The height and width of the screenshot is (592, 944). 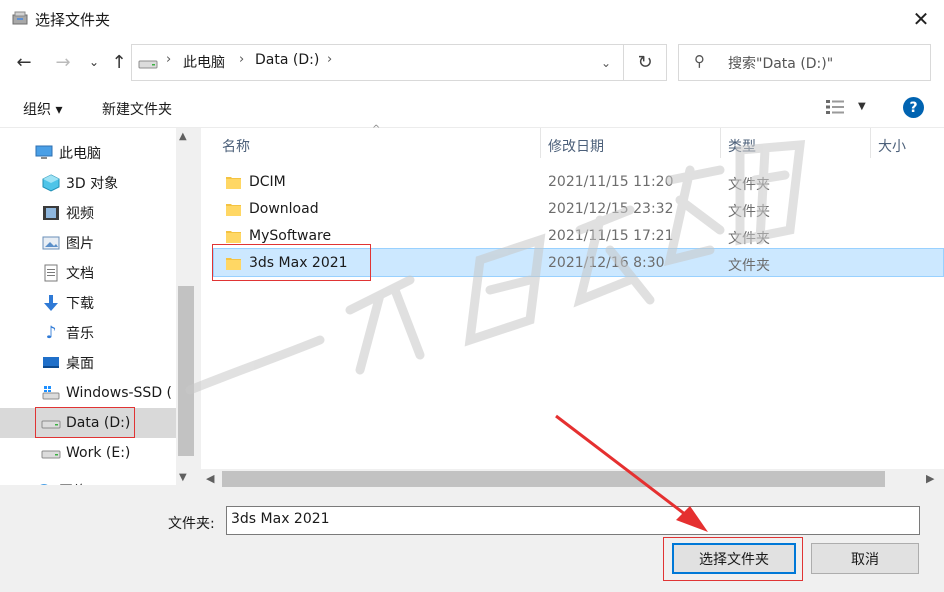 What do you see at coordinates (921, 19) in the screenshot?
I see `close-icon: ✕` at bounding box center [921, 19].